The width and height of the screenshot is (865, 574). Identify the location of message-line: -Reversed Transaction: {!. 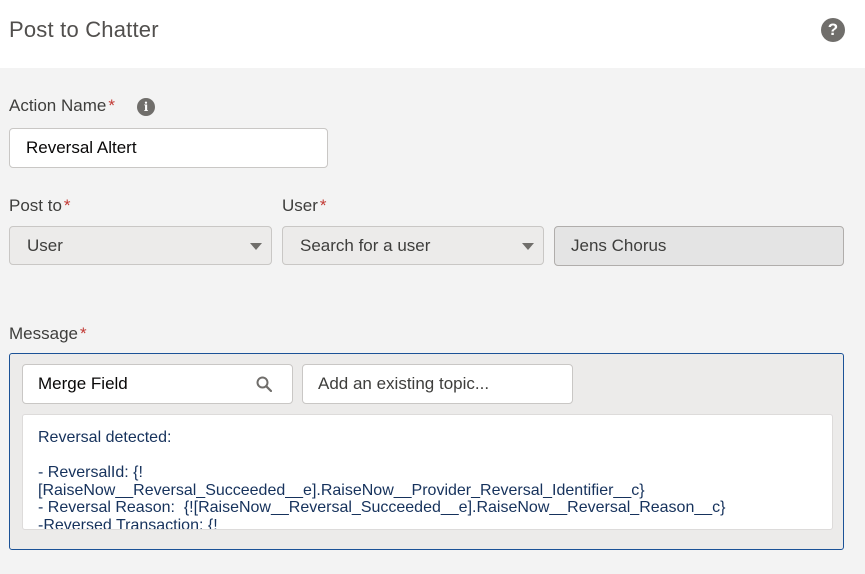
(128, 523).